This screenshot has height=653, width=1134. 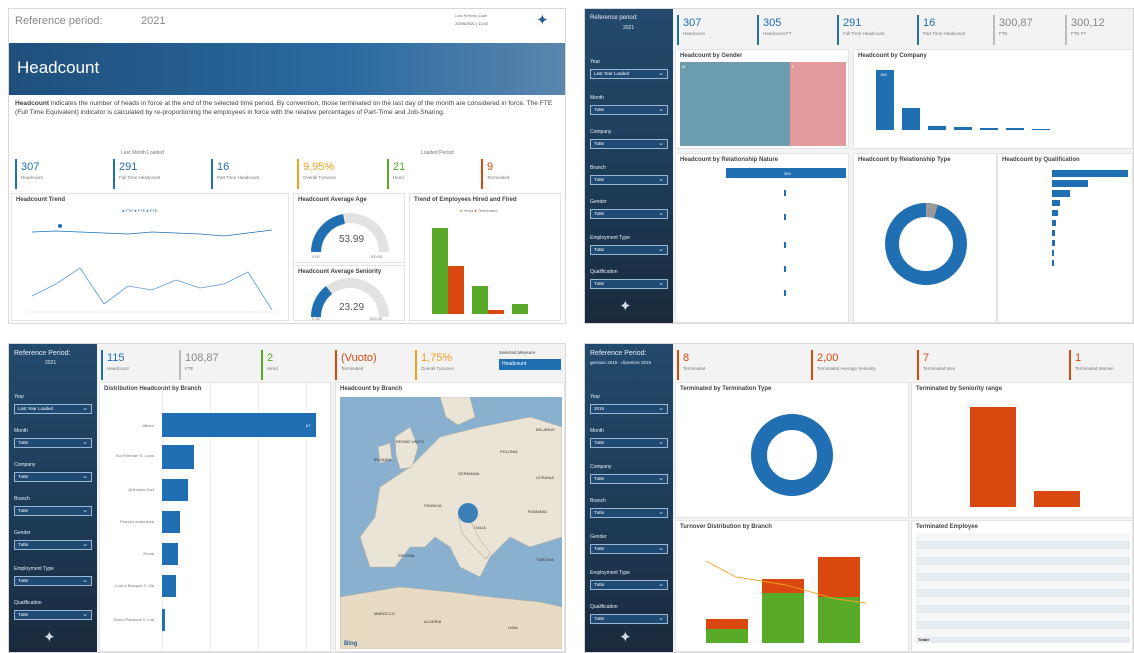 I want to click on kpi-label: Terminated, so click(x=352, y=368).